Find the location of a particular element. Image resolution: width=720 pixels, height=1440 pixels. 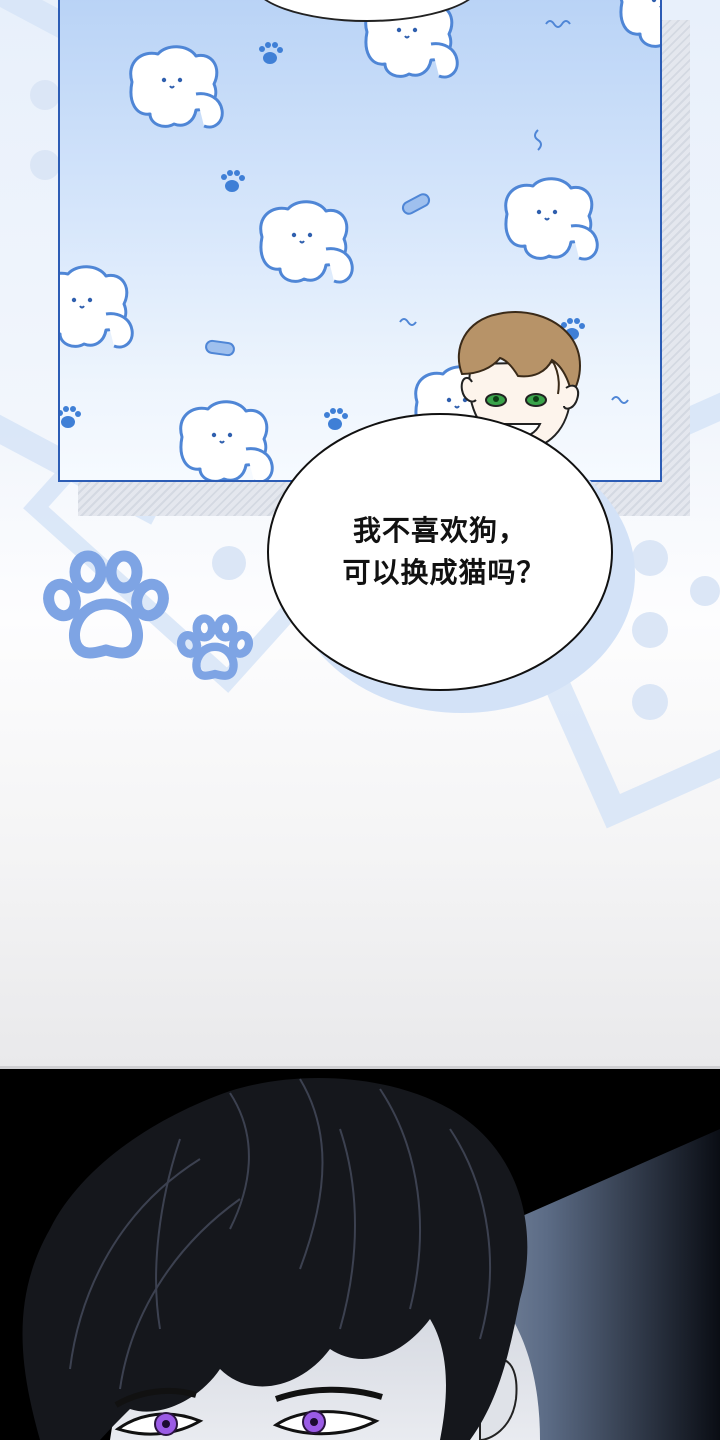

speech-line-1: 我不喜欢狗， is located at coordinates (439, 530).